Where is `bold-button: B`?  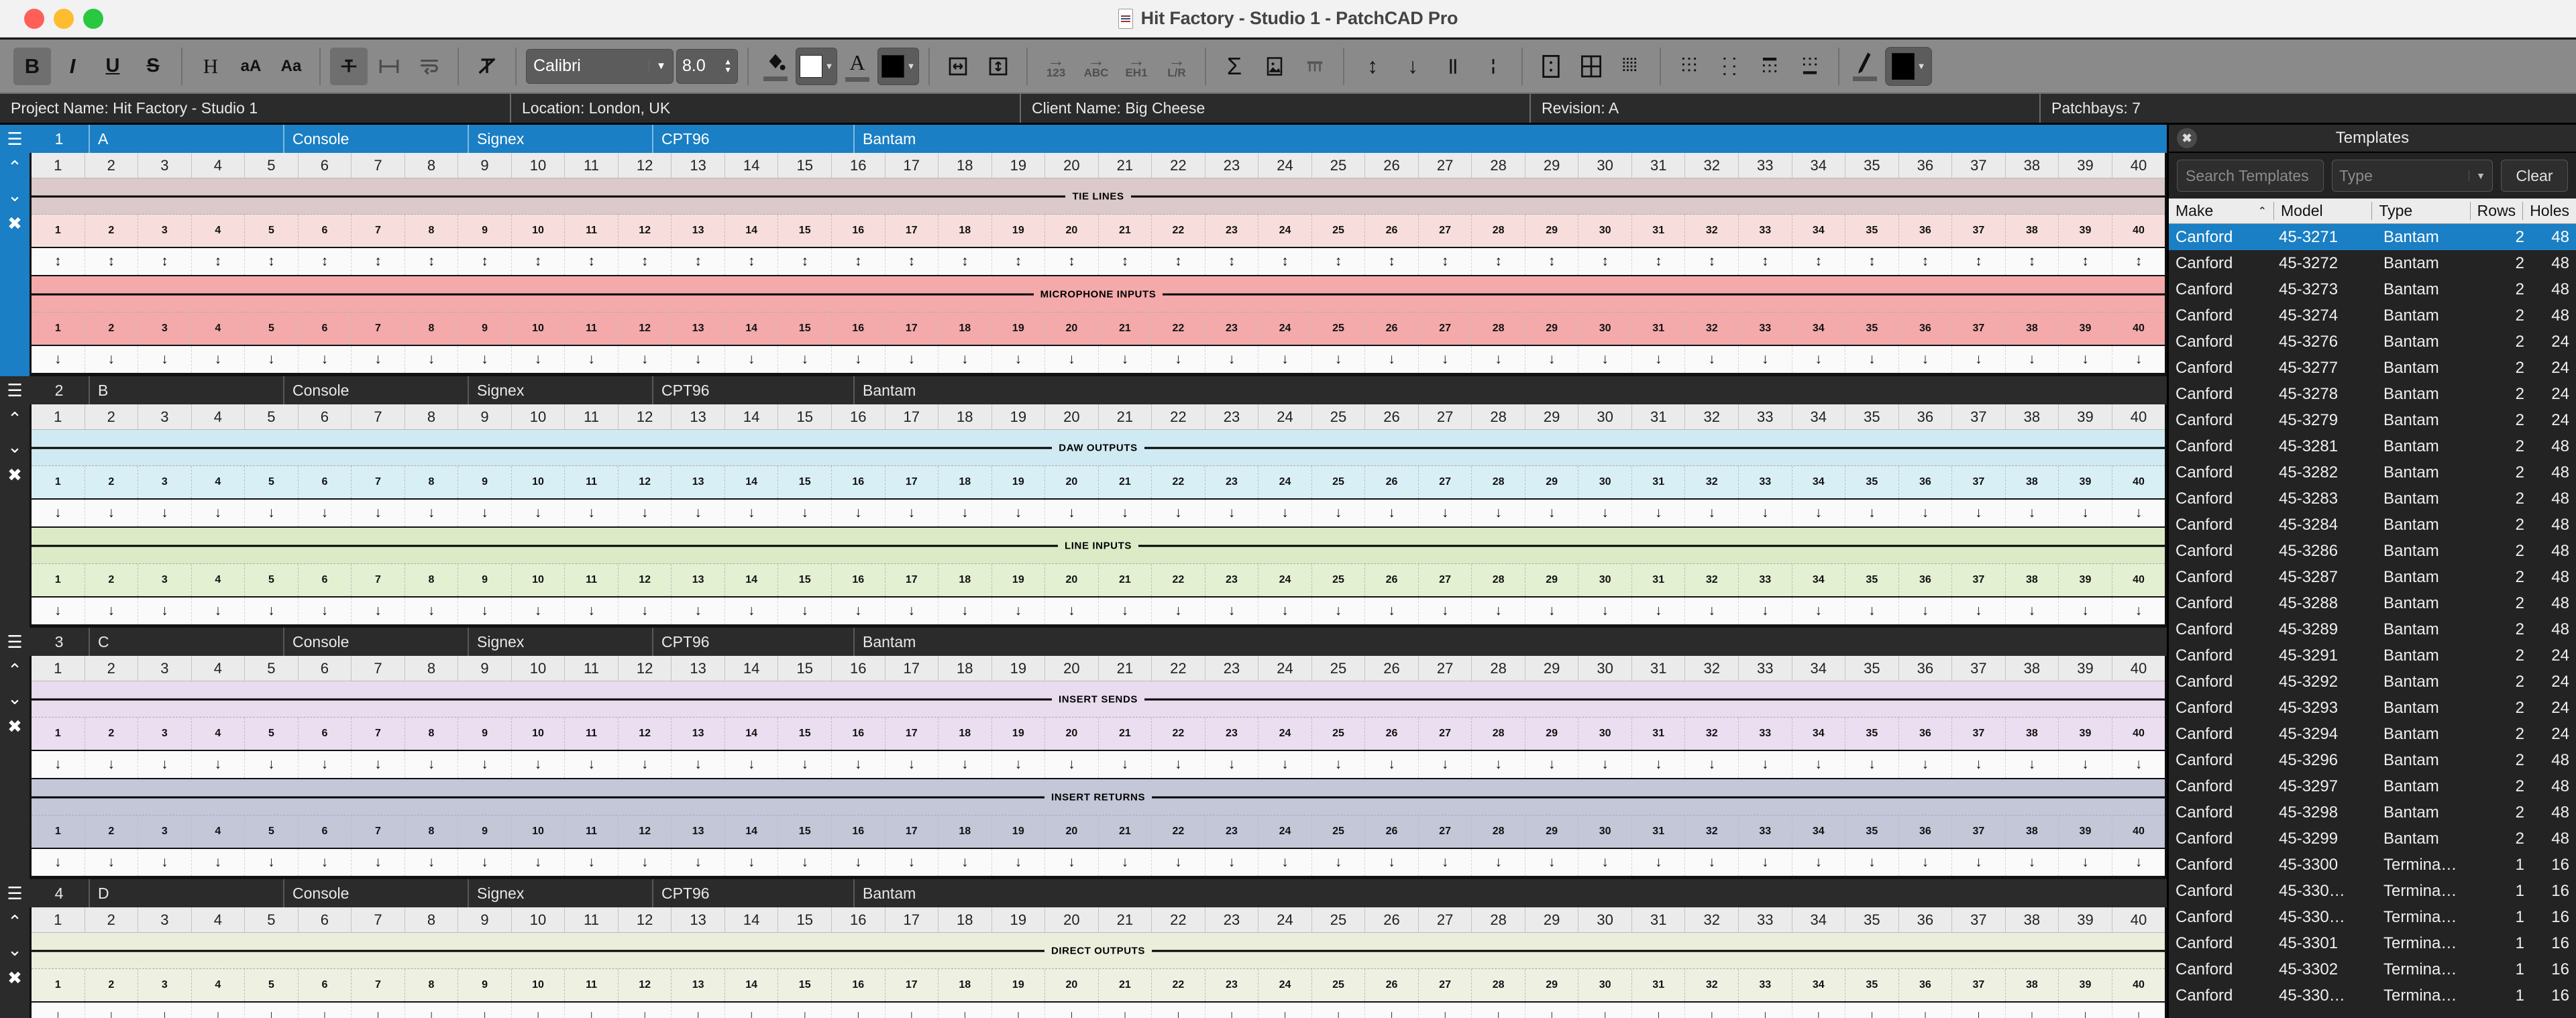
bold-button: B is located at coordinates (32, 66).